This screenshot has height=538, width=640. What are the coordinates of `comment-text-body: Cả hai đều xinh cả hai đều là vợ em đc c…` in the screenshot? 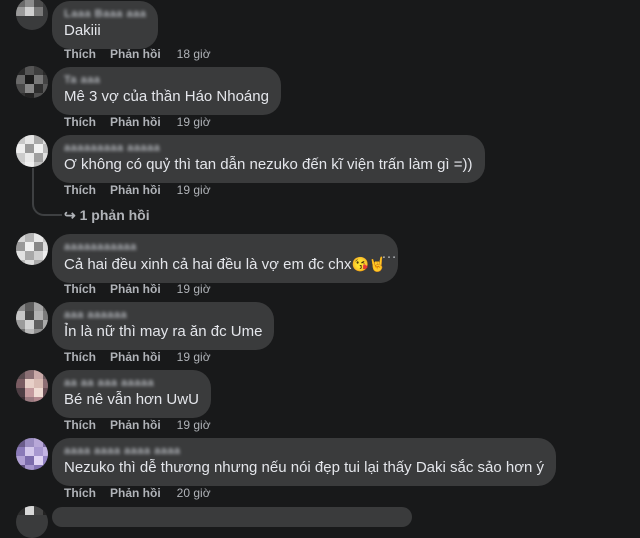 It's located at (208, 264).